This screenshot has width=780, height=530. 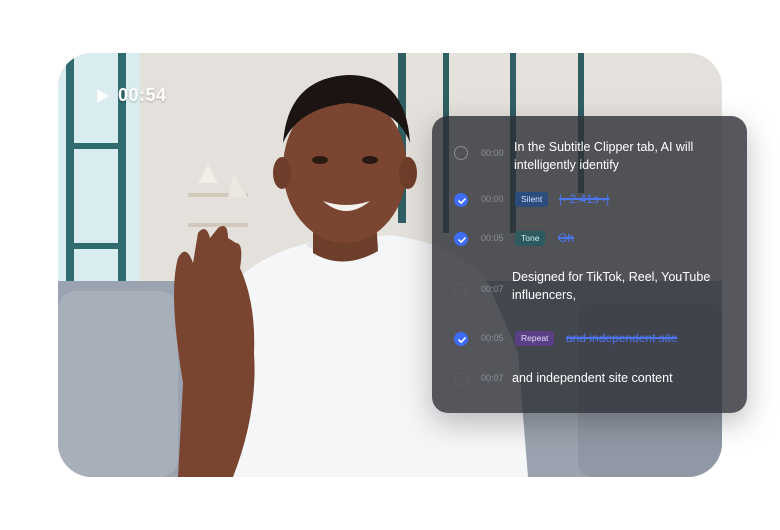 I want to click on row-text: and independent site content, so click(x=592, y=378).